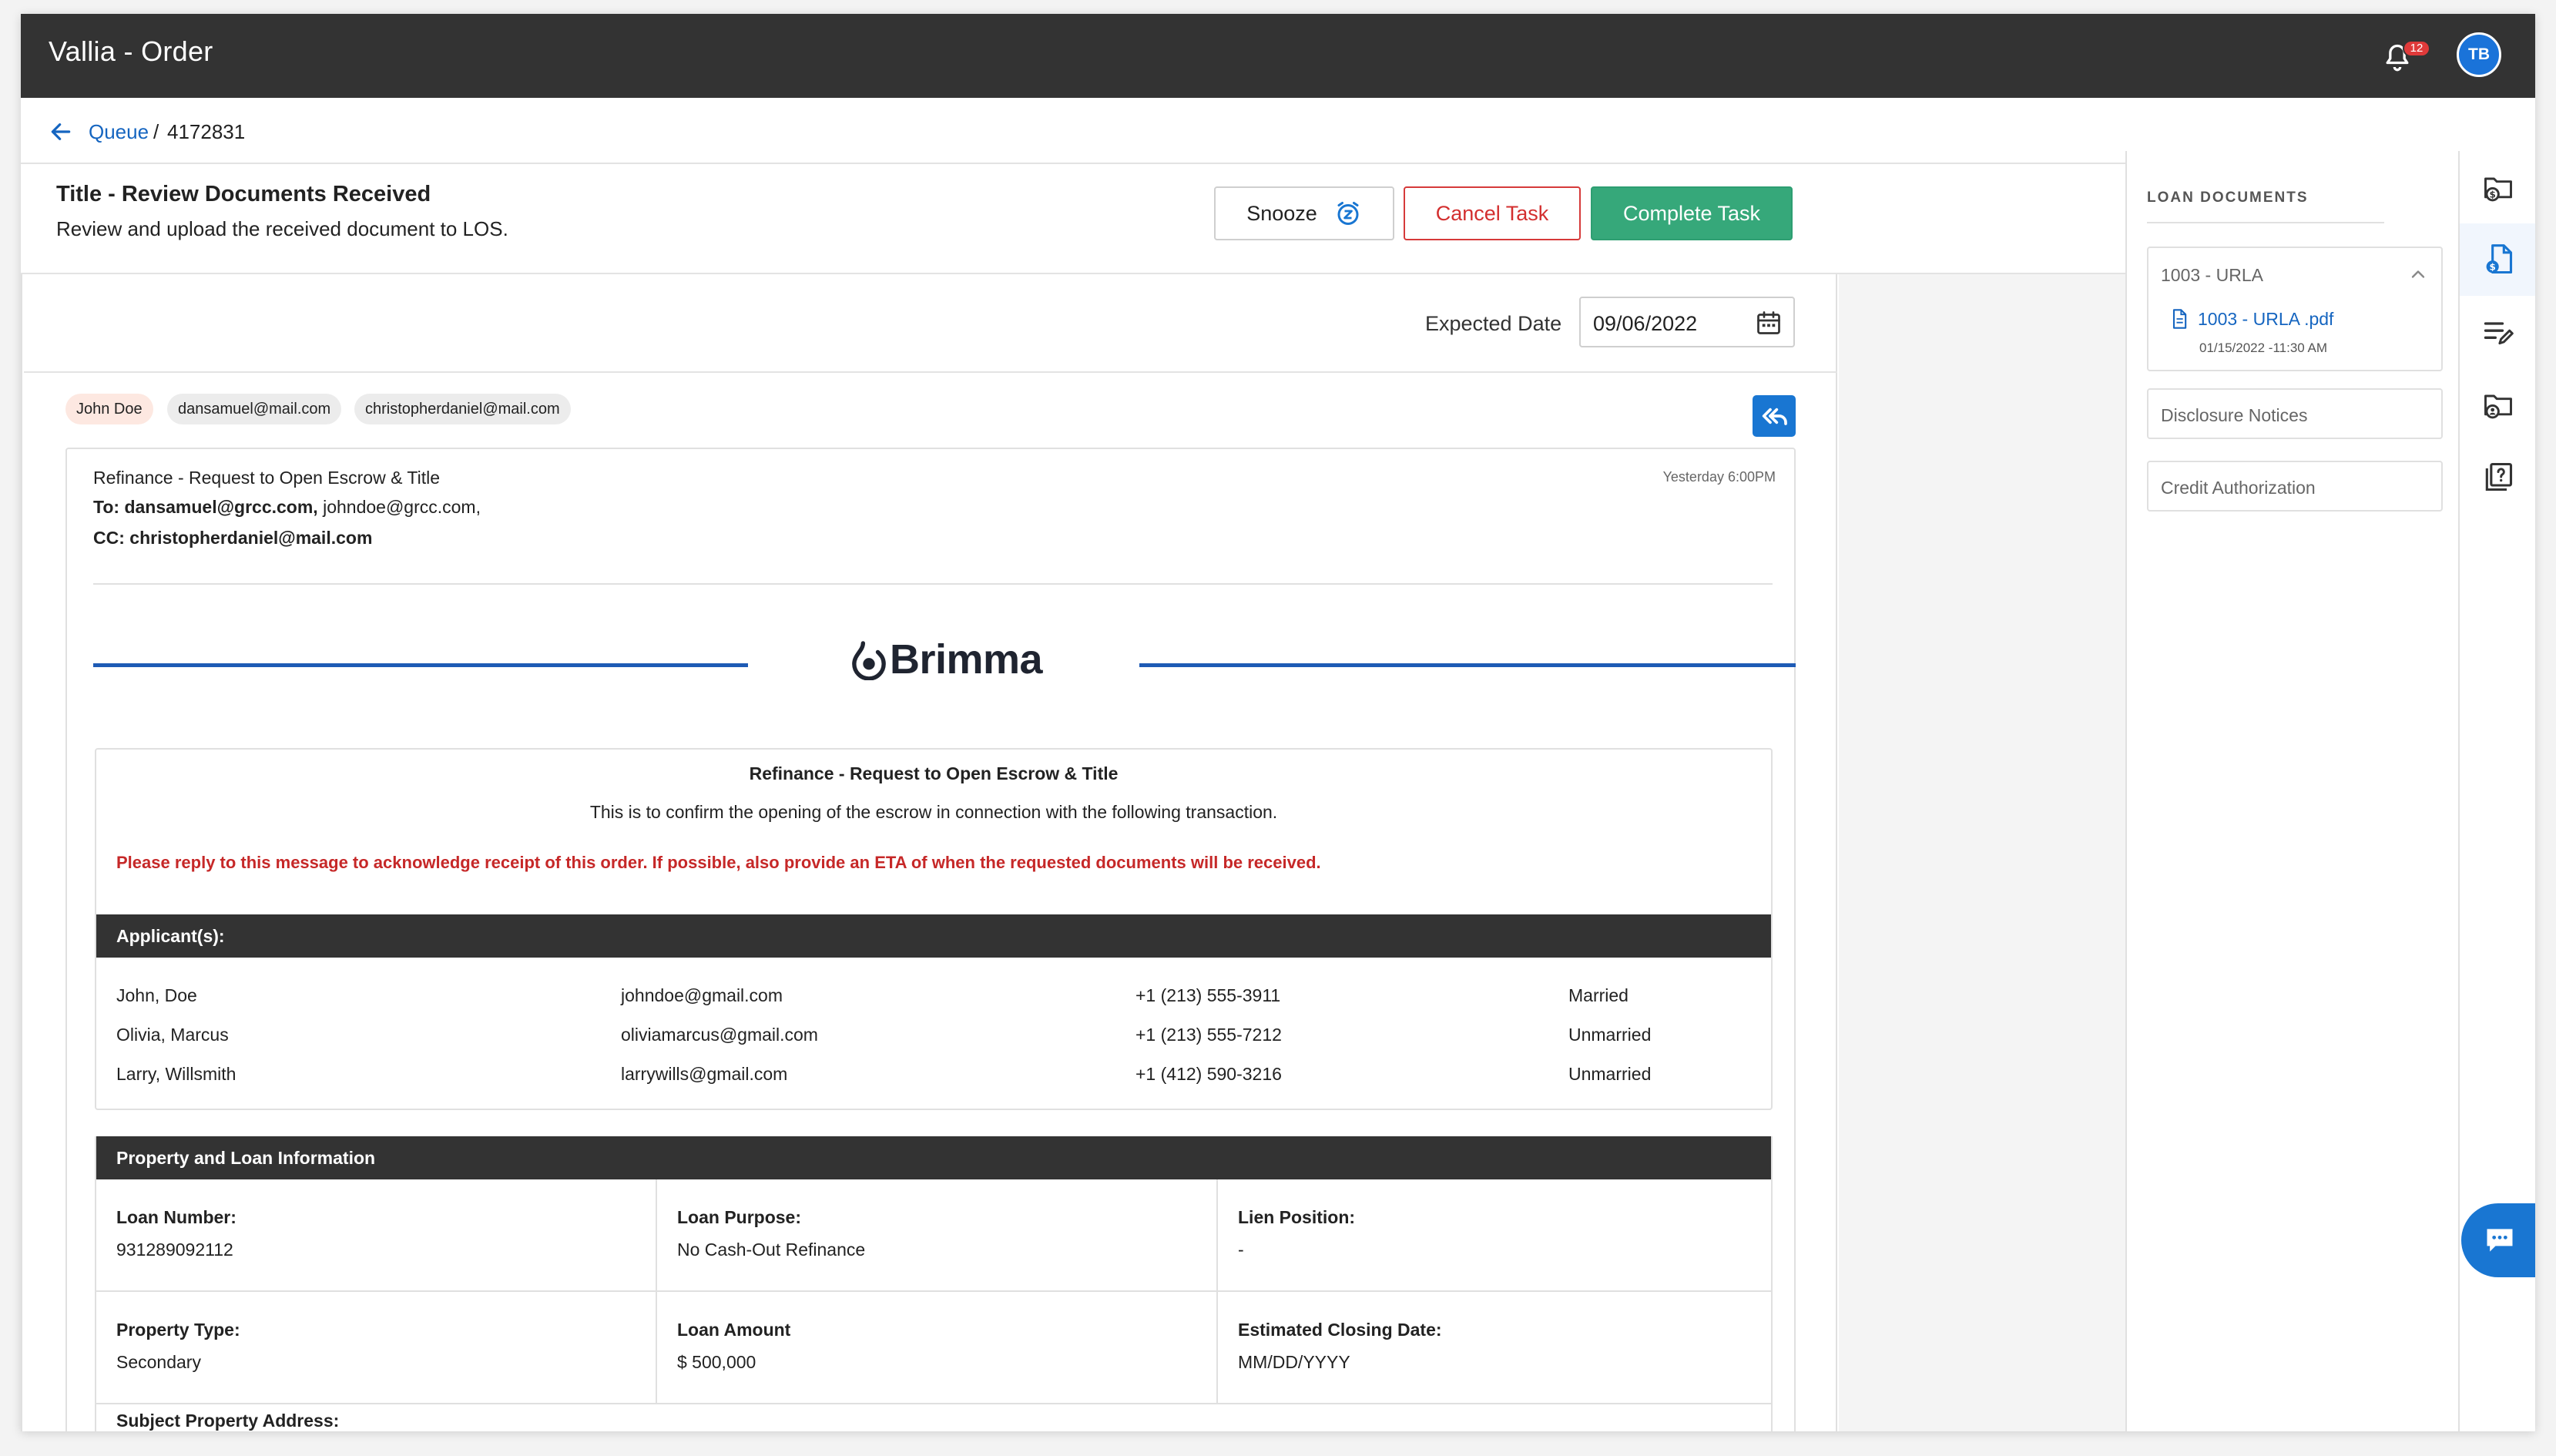 The height and width of the screenshot is (1456, 2556). Describe the element at coordinates (228, 1421) in the screenshot. I see `subject-property-address-label: Subject Property Address:` at that location.